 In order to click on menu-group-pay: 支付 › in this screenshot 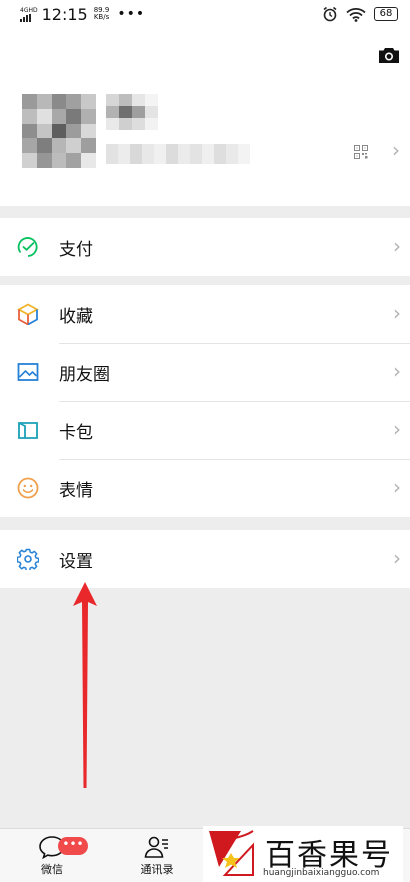, I will do `click(205, 247)`.